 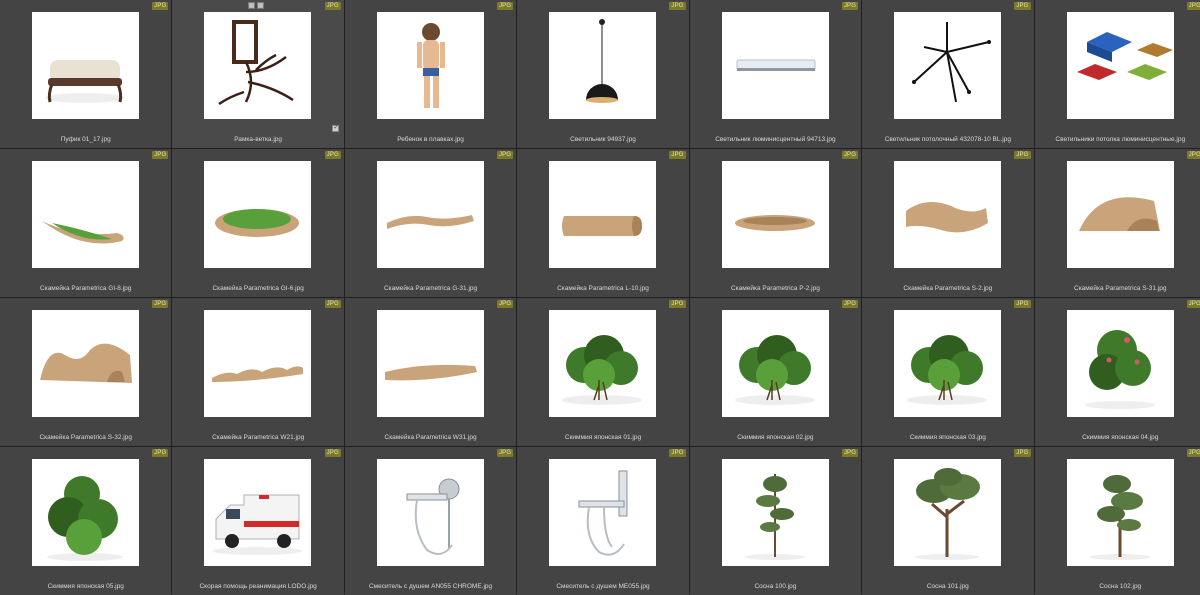 I want to click on thumbnail-item: JPG Сосна 100.jpg, so click(x=775, y=521).